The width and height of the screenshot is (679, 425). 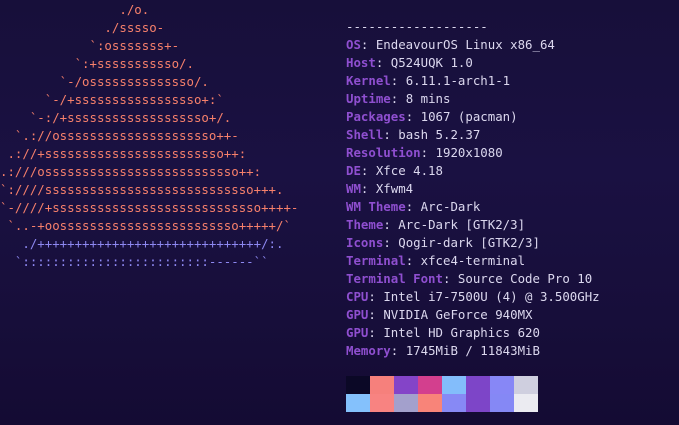 What do you see at coordinates (462, 224) in the screenshot?
I see `info-value: Arc-Dark [GTK2/3]` at bounding box center [462, 224].